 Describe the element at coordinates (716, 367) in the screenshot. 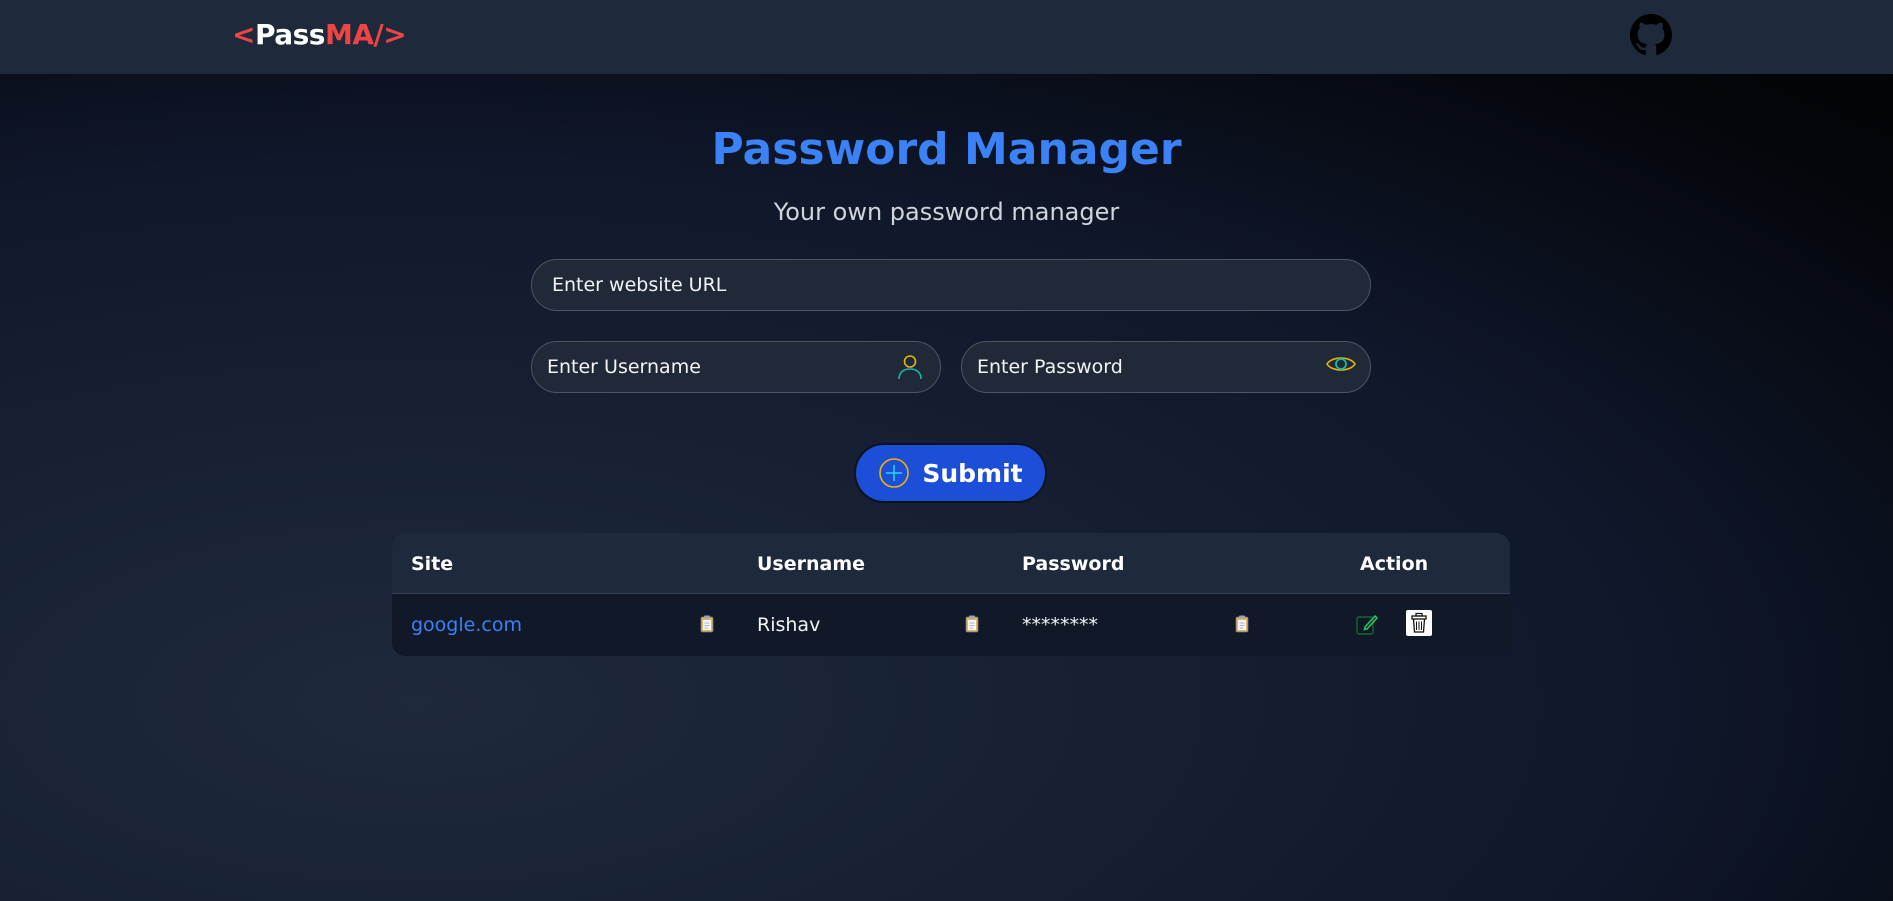

I see `username-input` at that location.